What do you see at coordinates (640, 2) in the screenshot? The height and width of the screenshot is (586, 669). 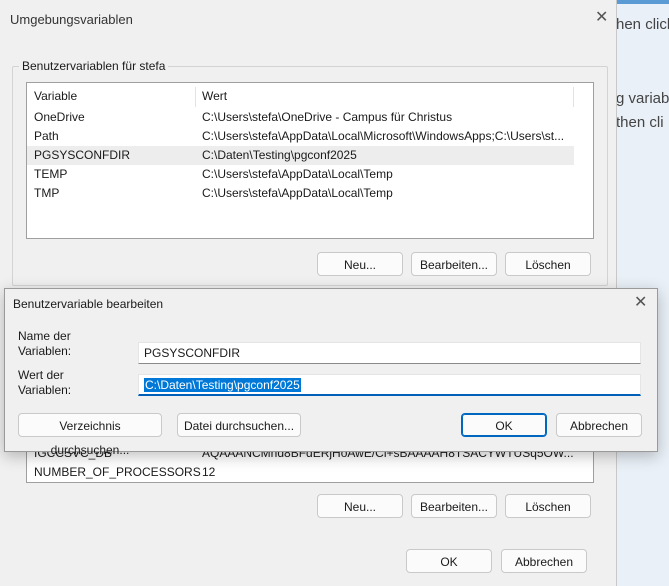 I see `accent-line` at bounding box center [640, 2].